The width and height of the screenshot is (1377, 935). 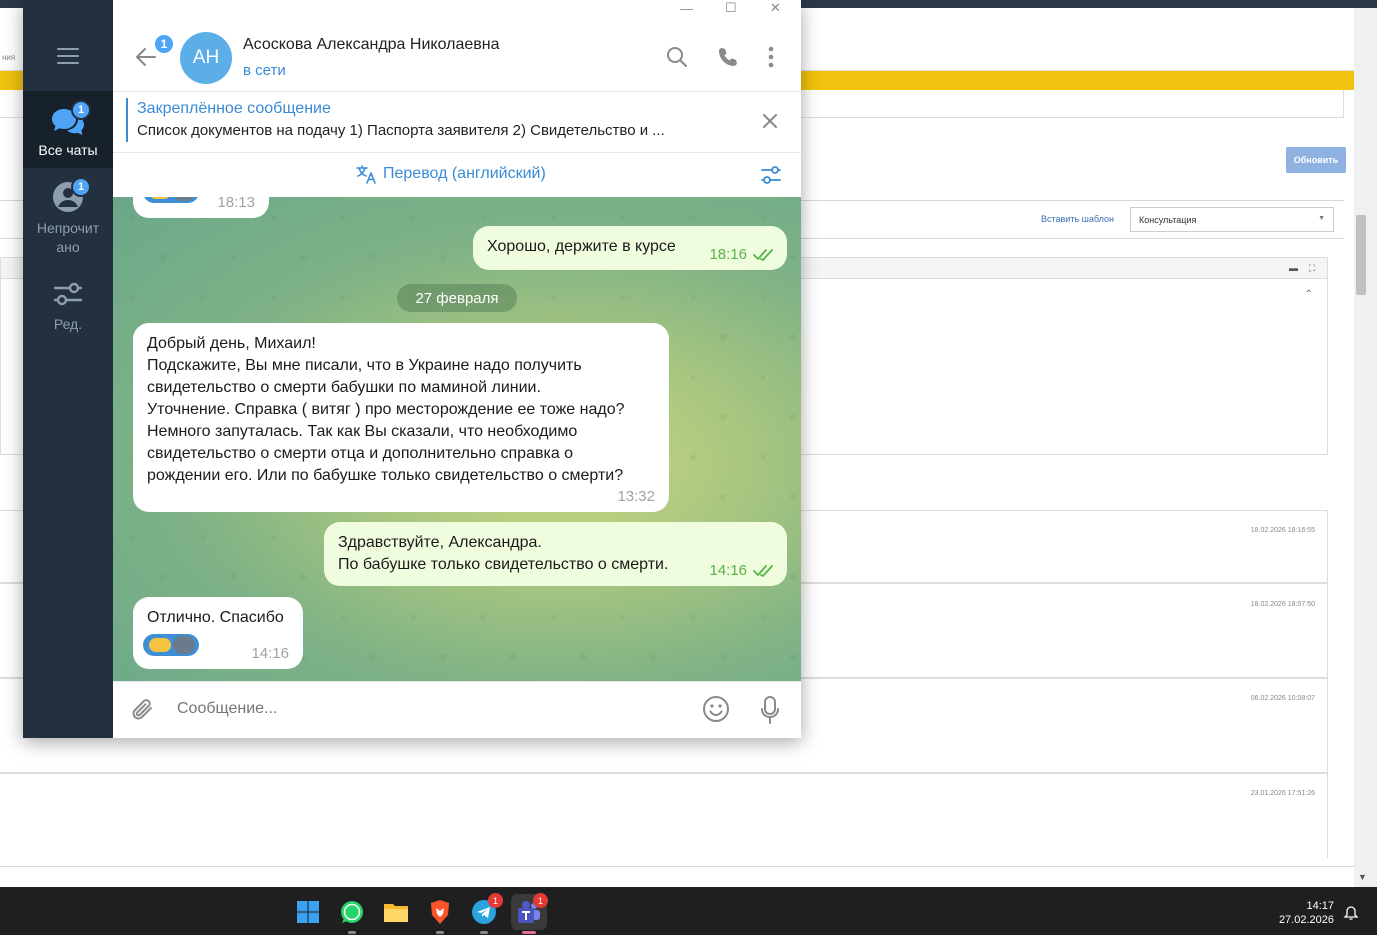 I want to click on more-vertical-icon, so click(x=771, y=57).